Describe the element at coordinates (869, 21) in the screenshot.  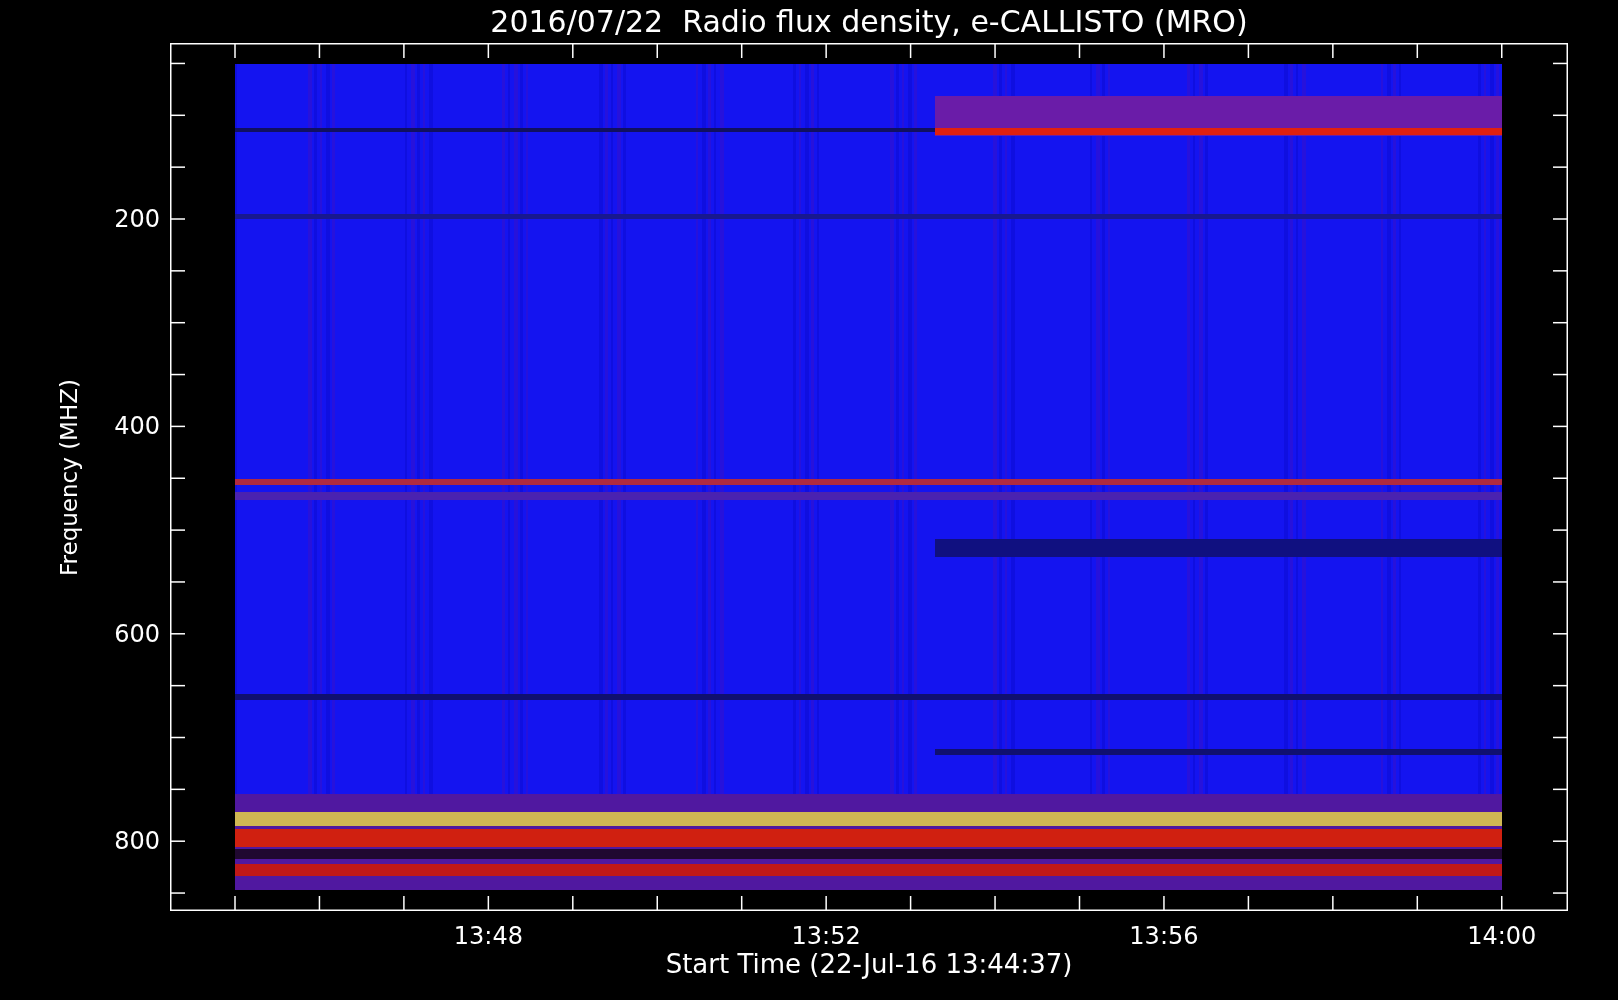
I see `chart-title: 2016/07/22 Radio flux density, e-CALLISTO (MRO)` at that location.